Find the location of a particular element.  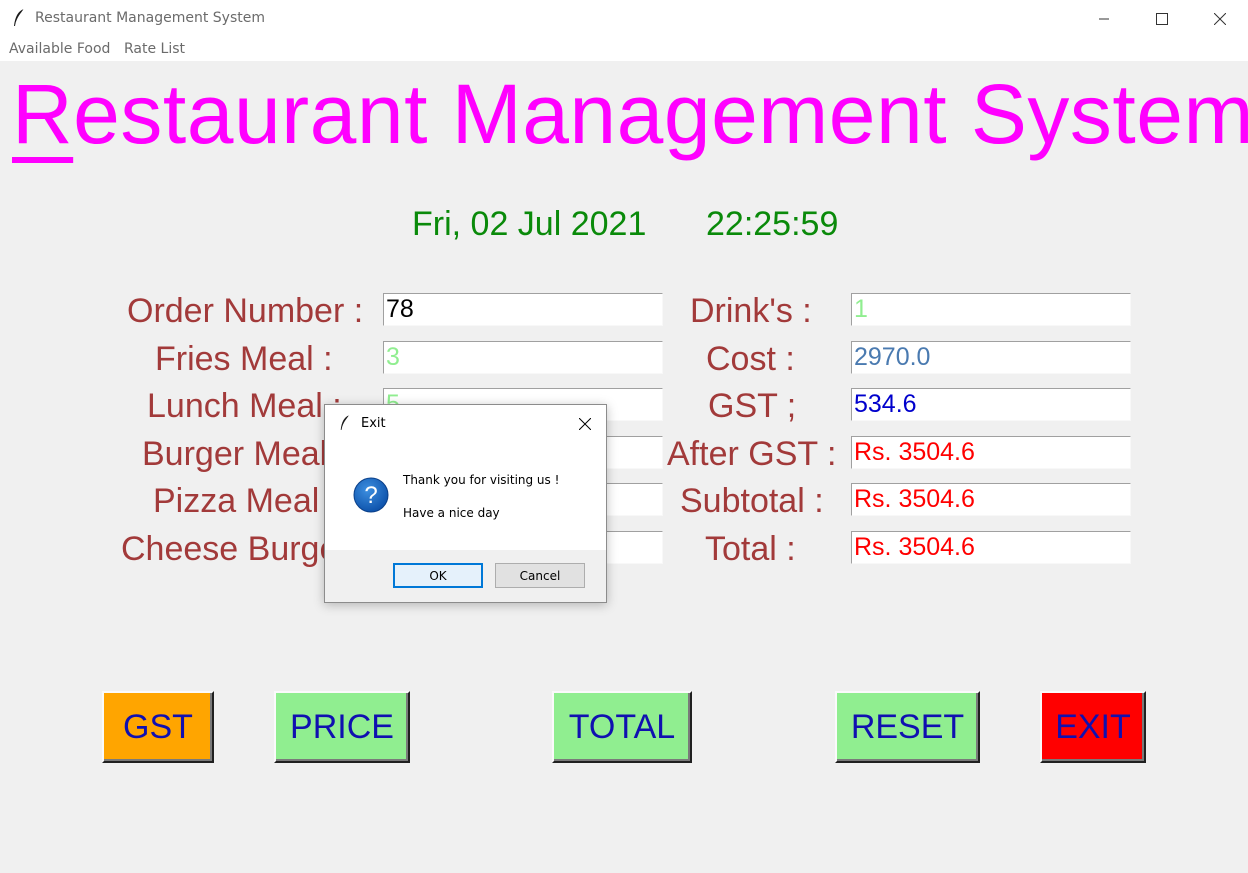

total-field: Rs. 3504.6 is located at coordinates (991, 547).